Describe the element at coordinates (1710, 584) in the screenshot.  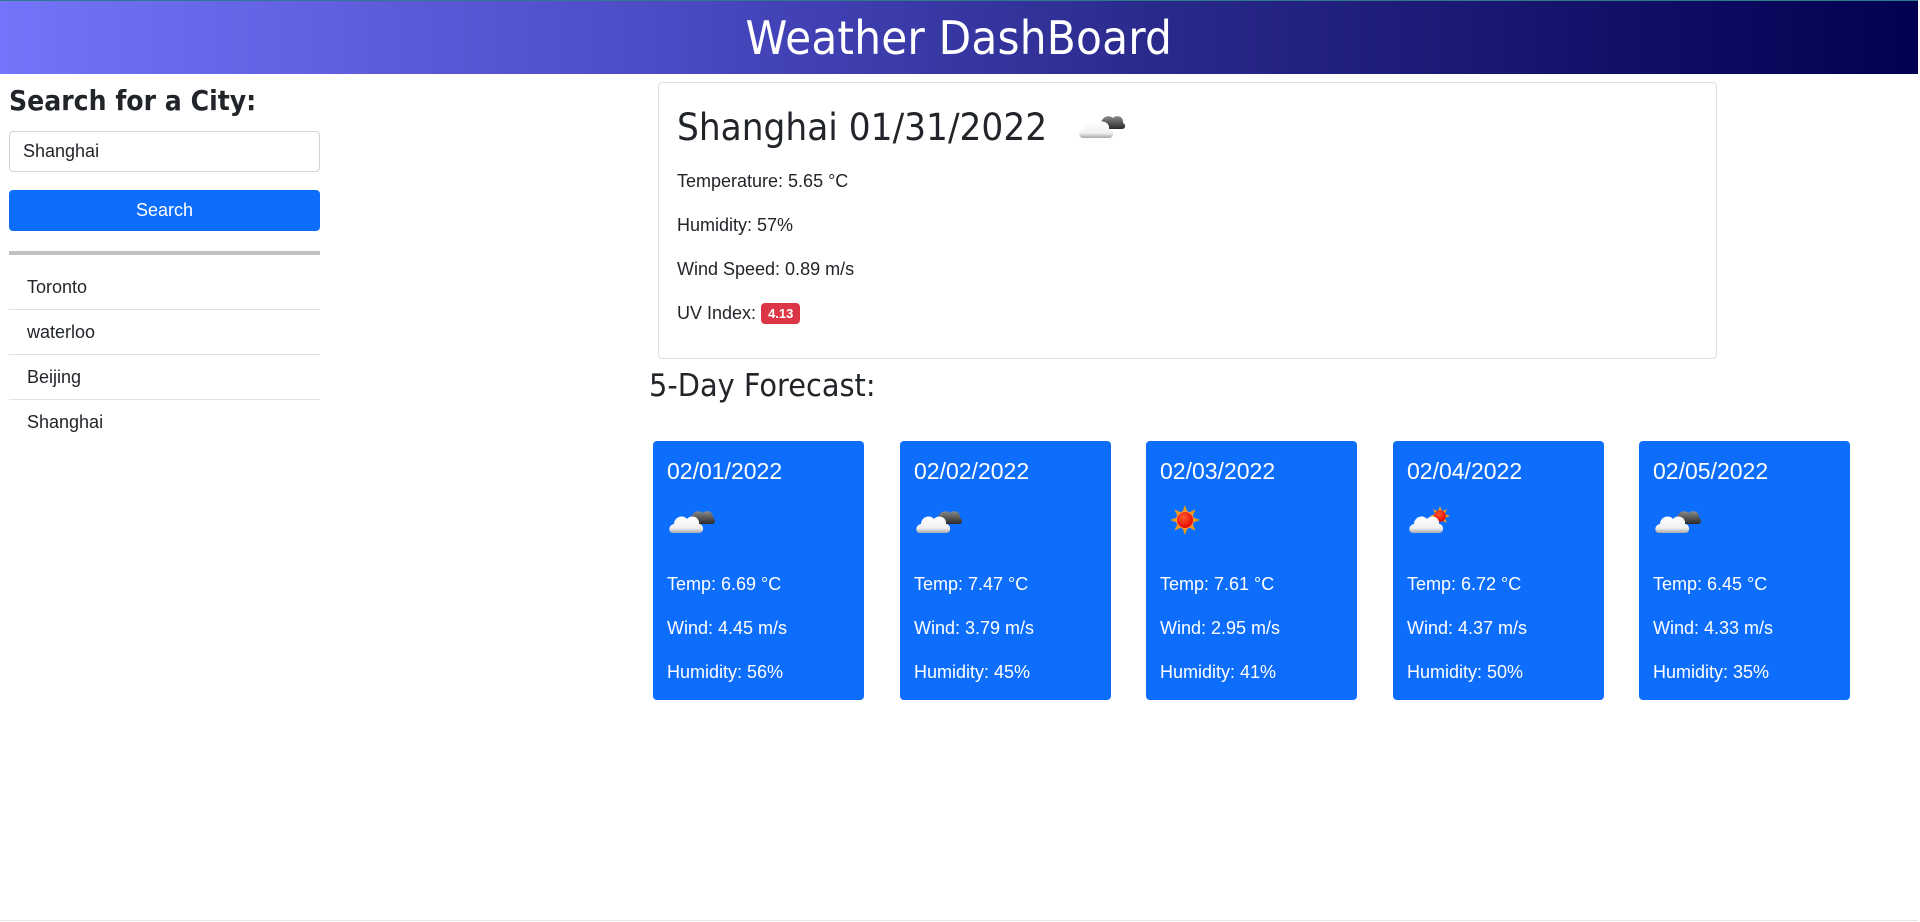
I see `forecast-temp: Temp: 6.45 °C` at that location.